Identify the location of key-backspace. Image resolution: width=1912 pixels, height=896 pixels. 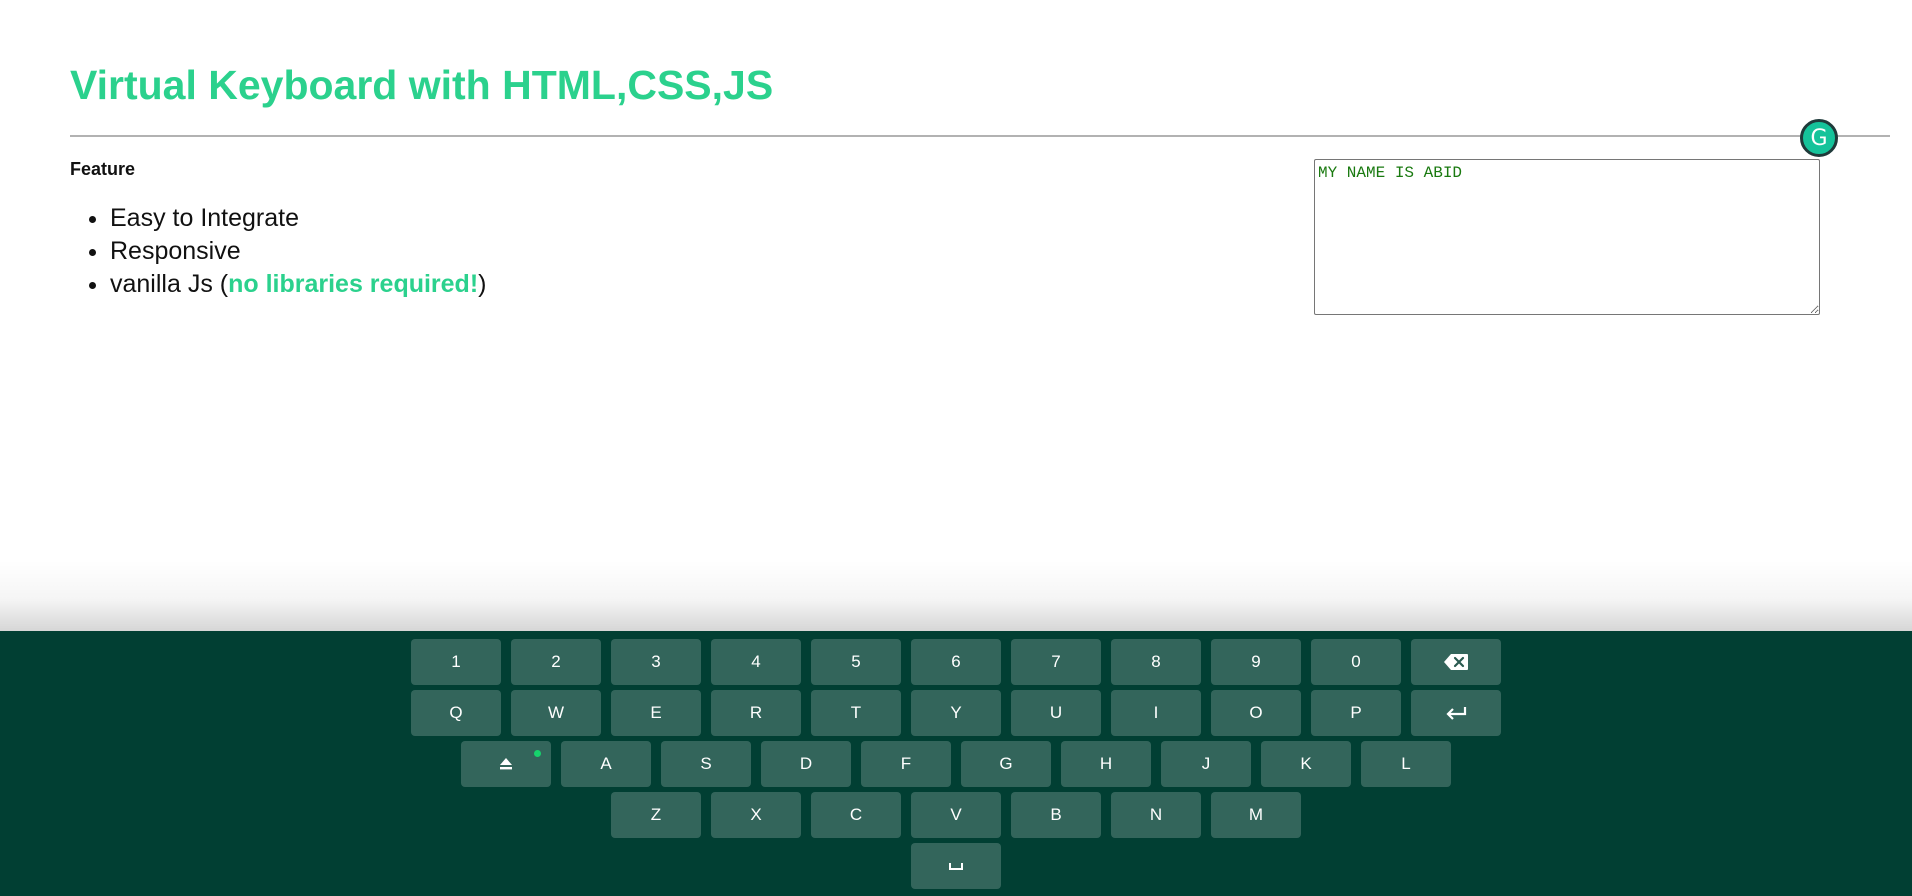
(1456, 662).